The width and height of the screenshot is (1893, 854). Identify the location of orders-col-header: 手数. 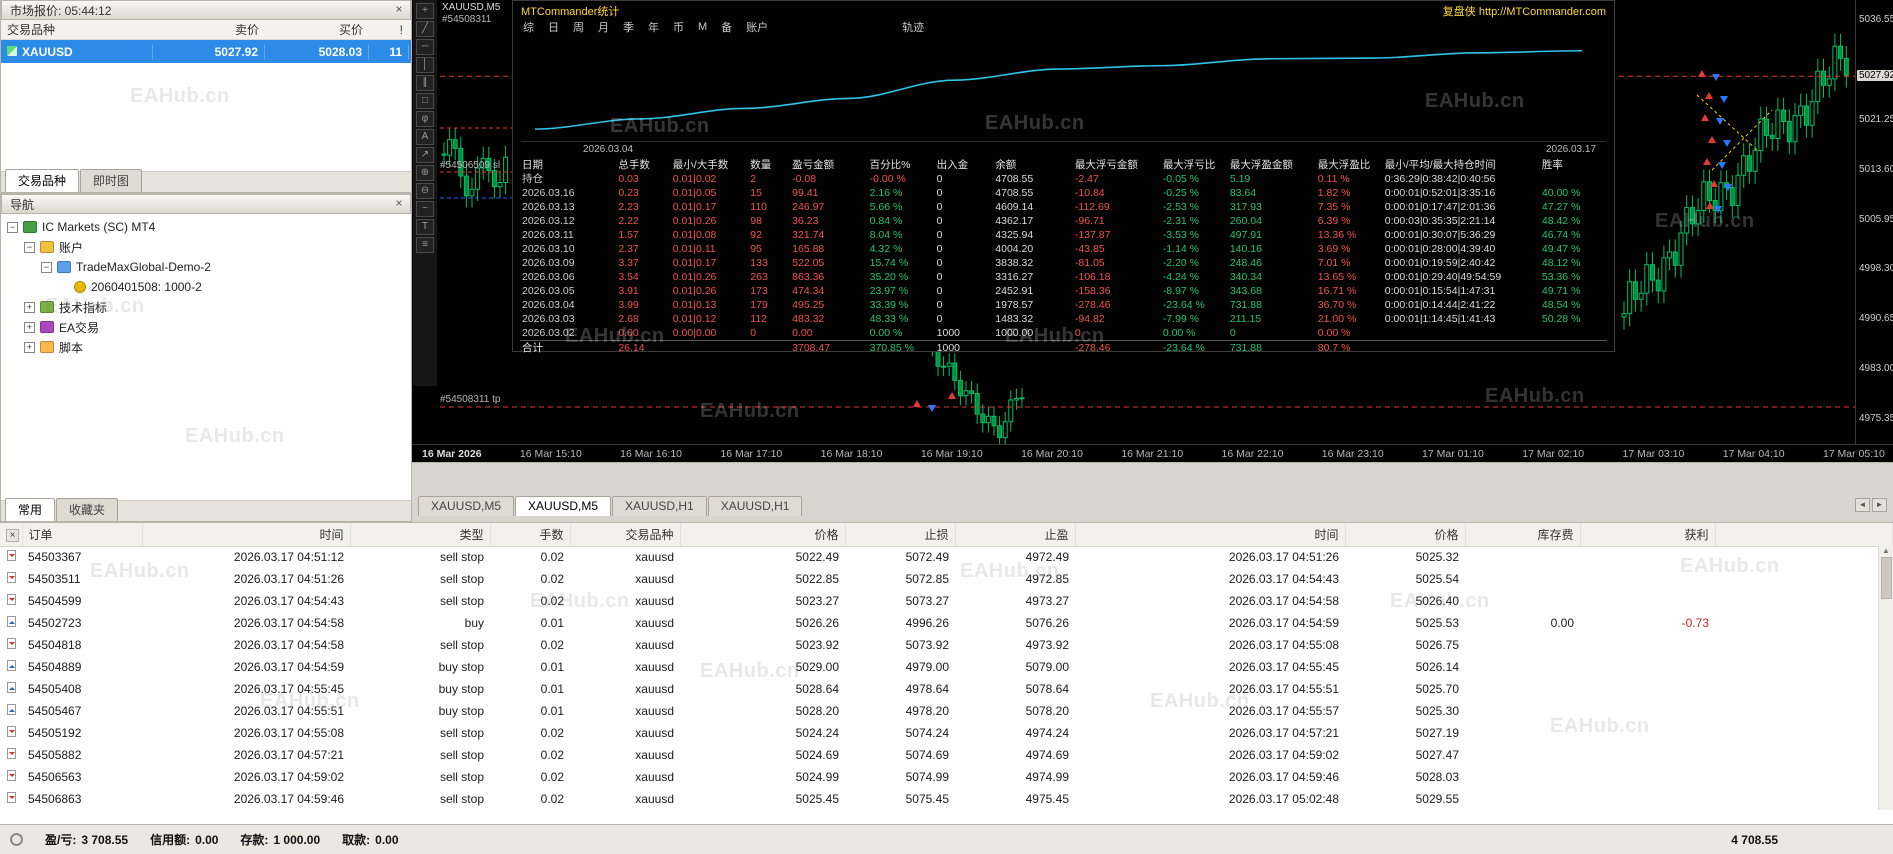
(530, 535).